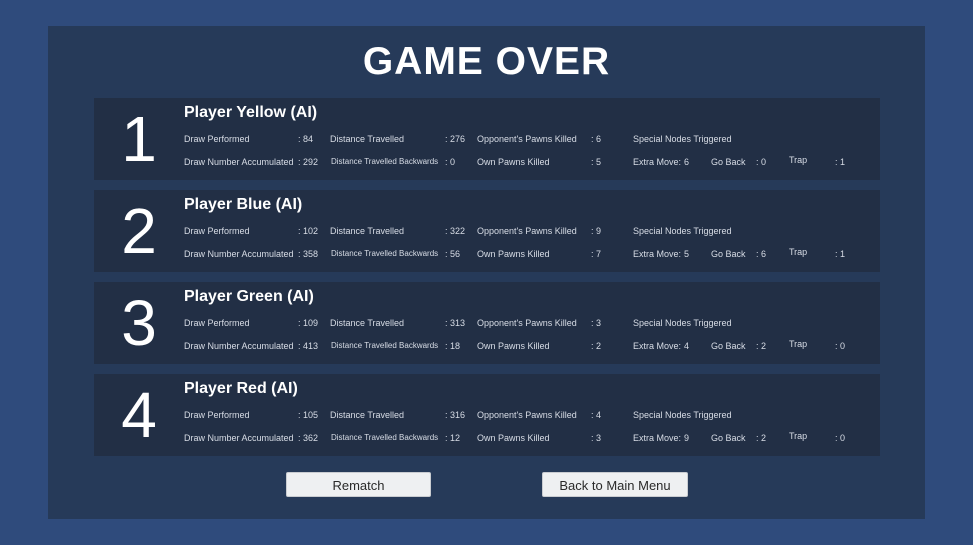  What do you see at coordinates (455, 139) in the screenshot?
I see `distance-value: : 276` at bounding box center [455, 139].